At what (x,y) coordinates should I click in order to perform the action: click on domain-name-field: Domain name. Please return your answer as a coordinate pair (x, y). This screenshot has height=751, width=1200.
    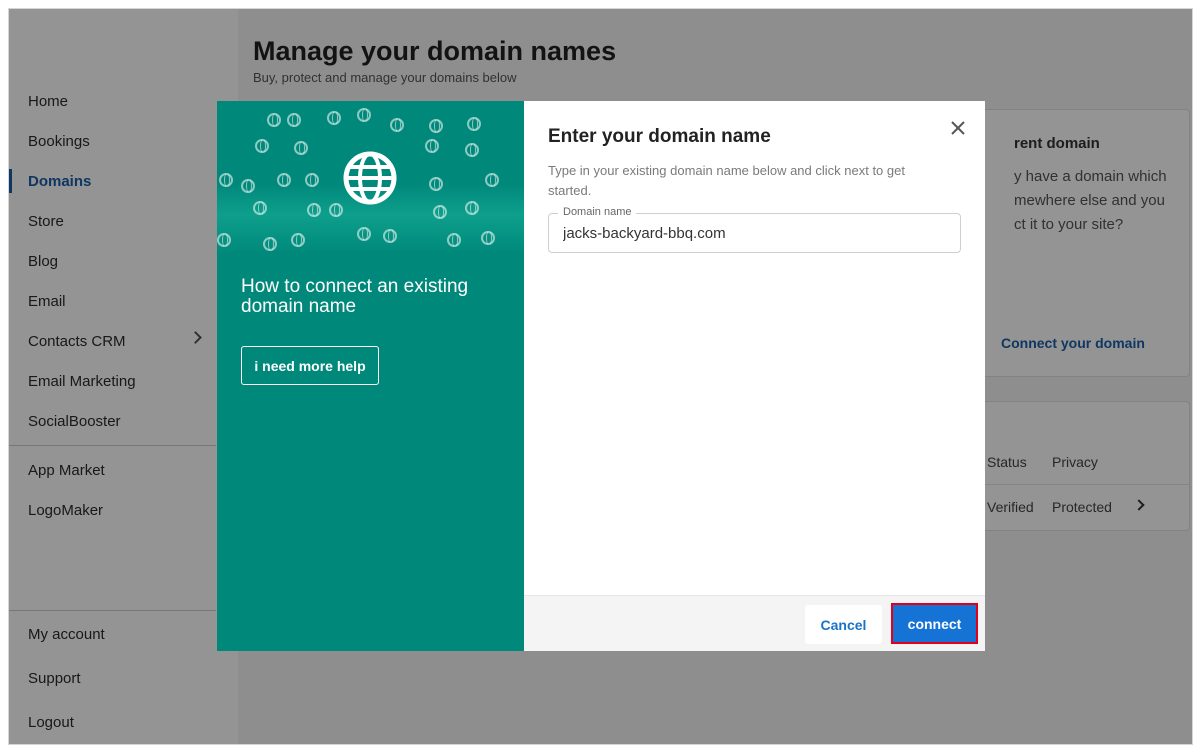
    Looking at the image, I should click on (754, 229).